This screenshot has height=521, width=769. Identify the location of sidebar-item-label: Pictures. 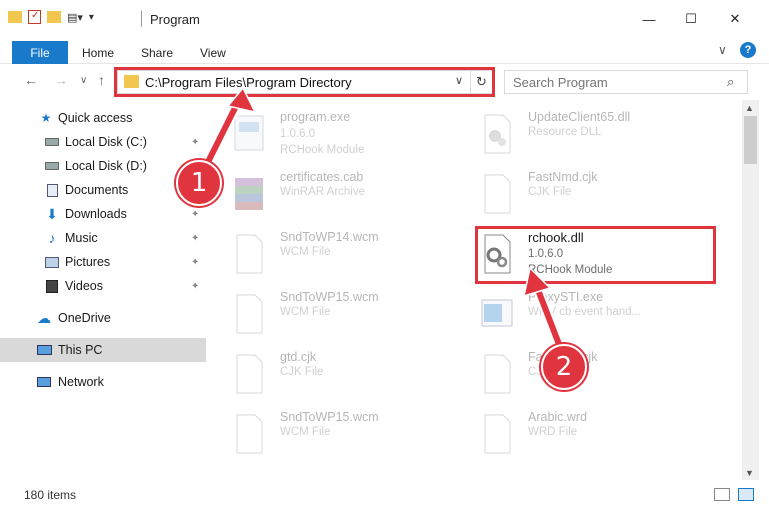
(88, 262).